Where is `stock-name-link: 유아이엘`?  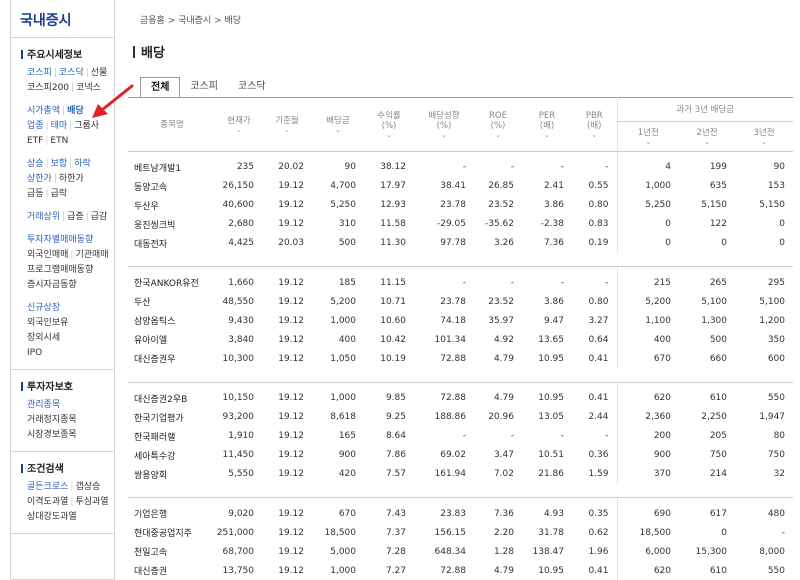
stock-name-link: 유아이엘 is located at coordinates (172, 339).